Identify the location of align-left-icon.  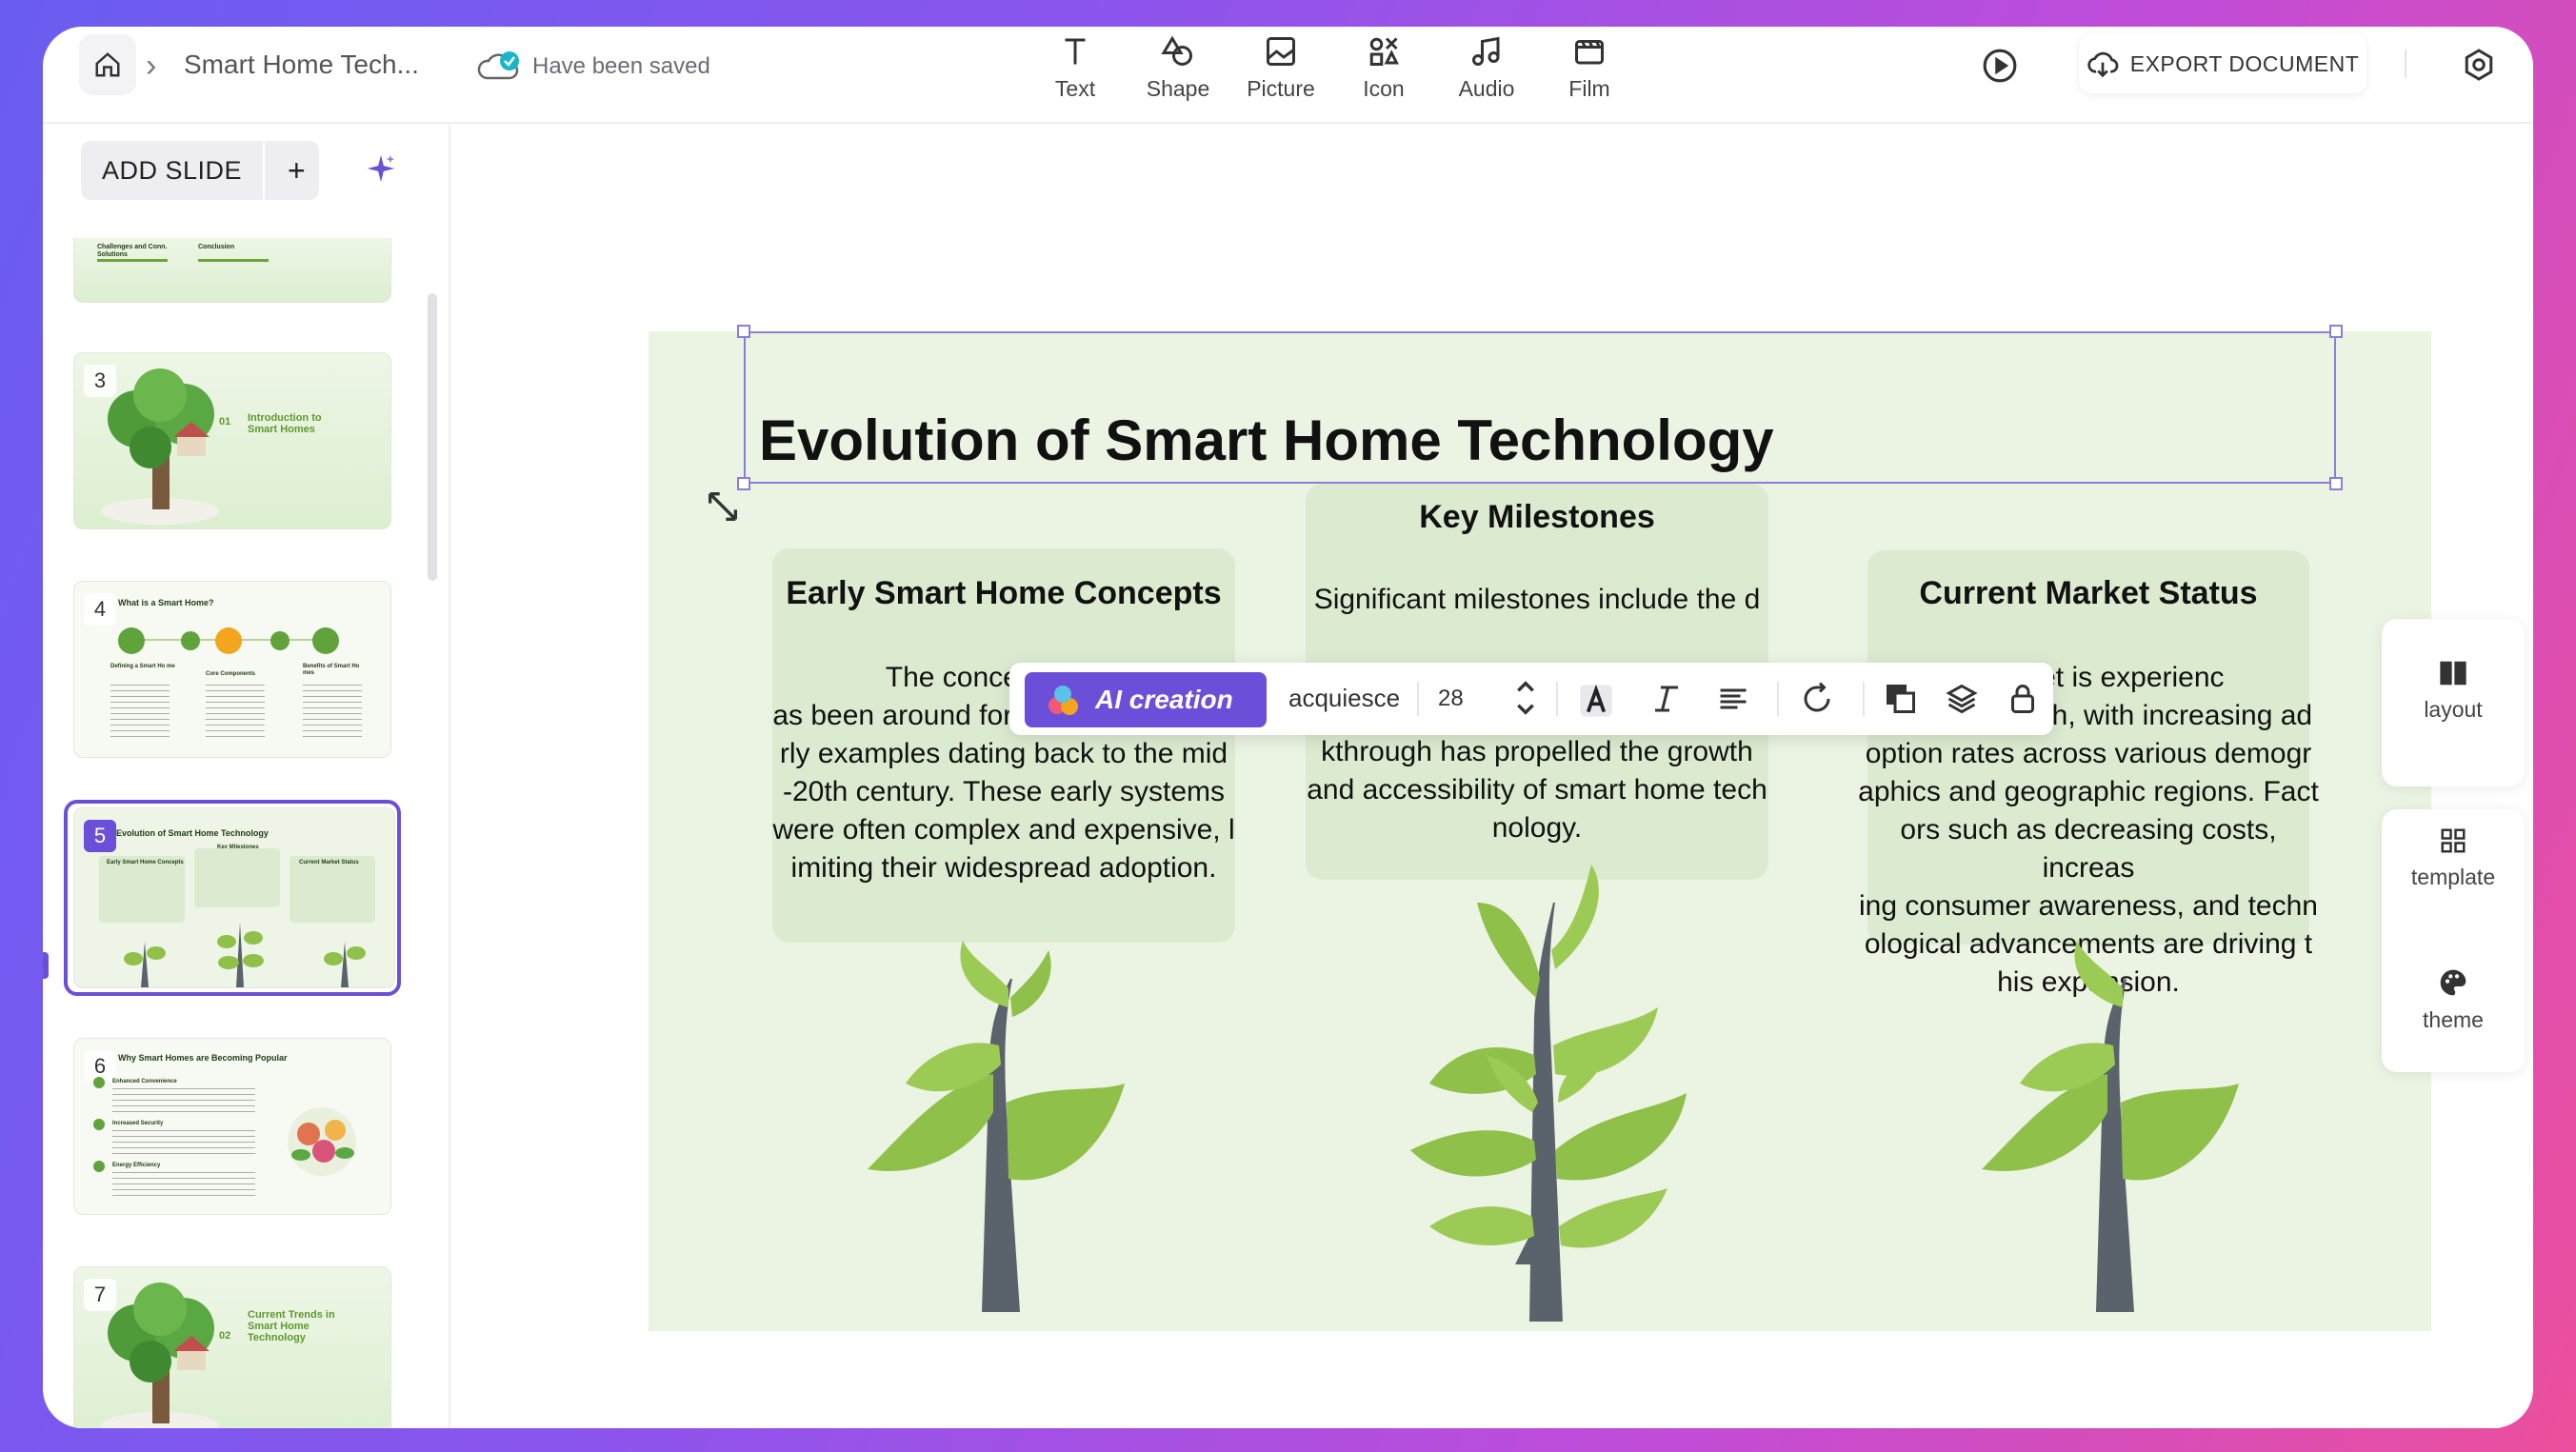
(1733, 699).